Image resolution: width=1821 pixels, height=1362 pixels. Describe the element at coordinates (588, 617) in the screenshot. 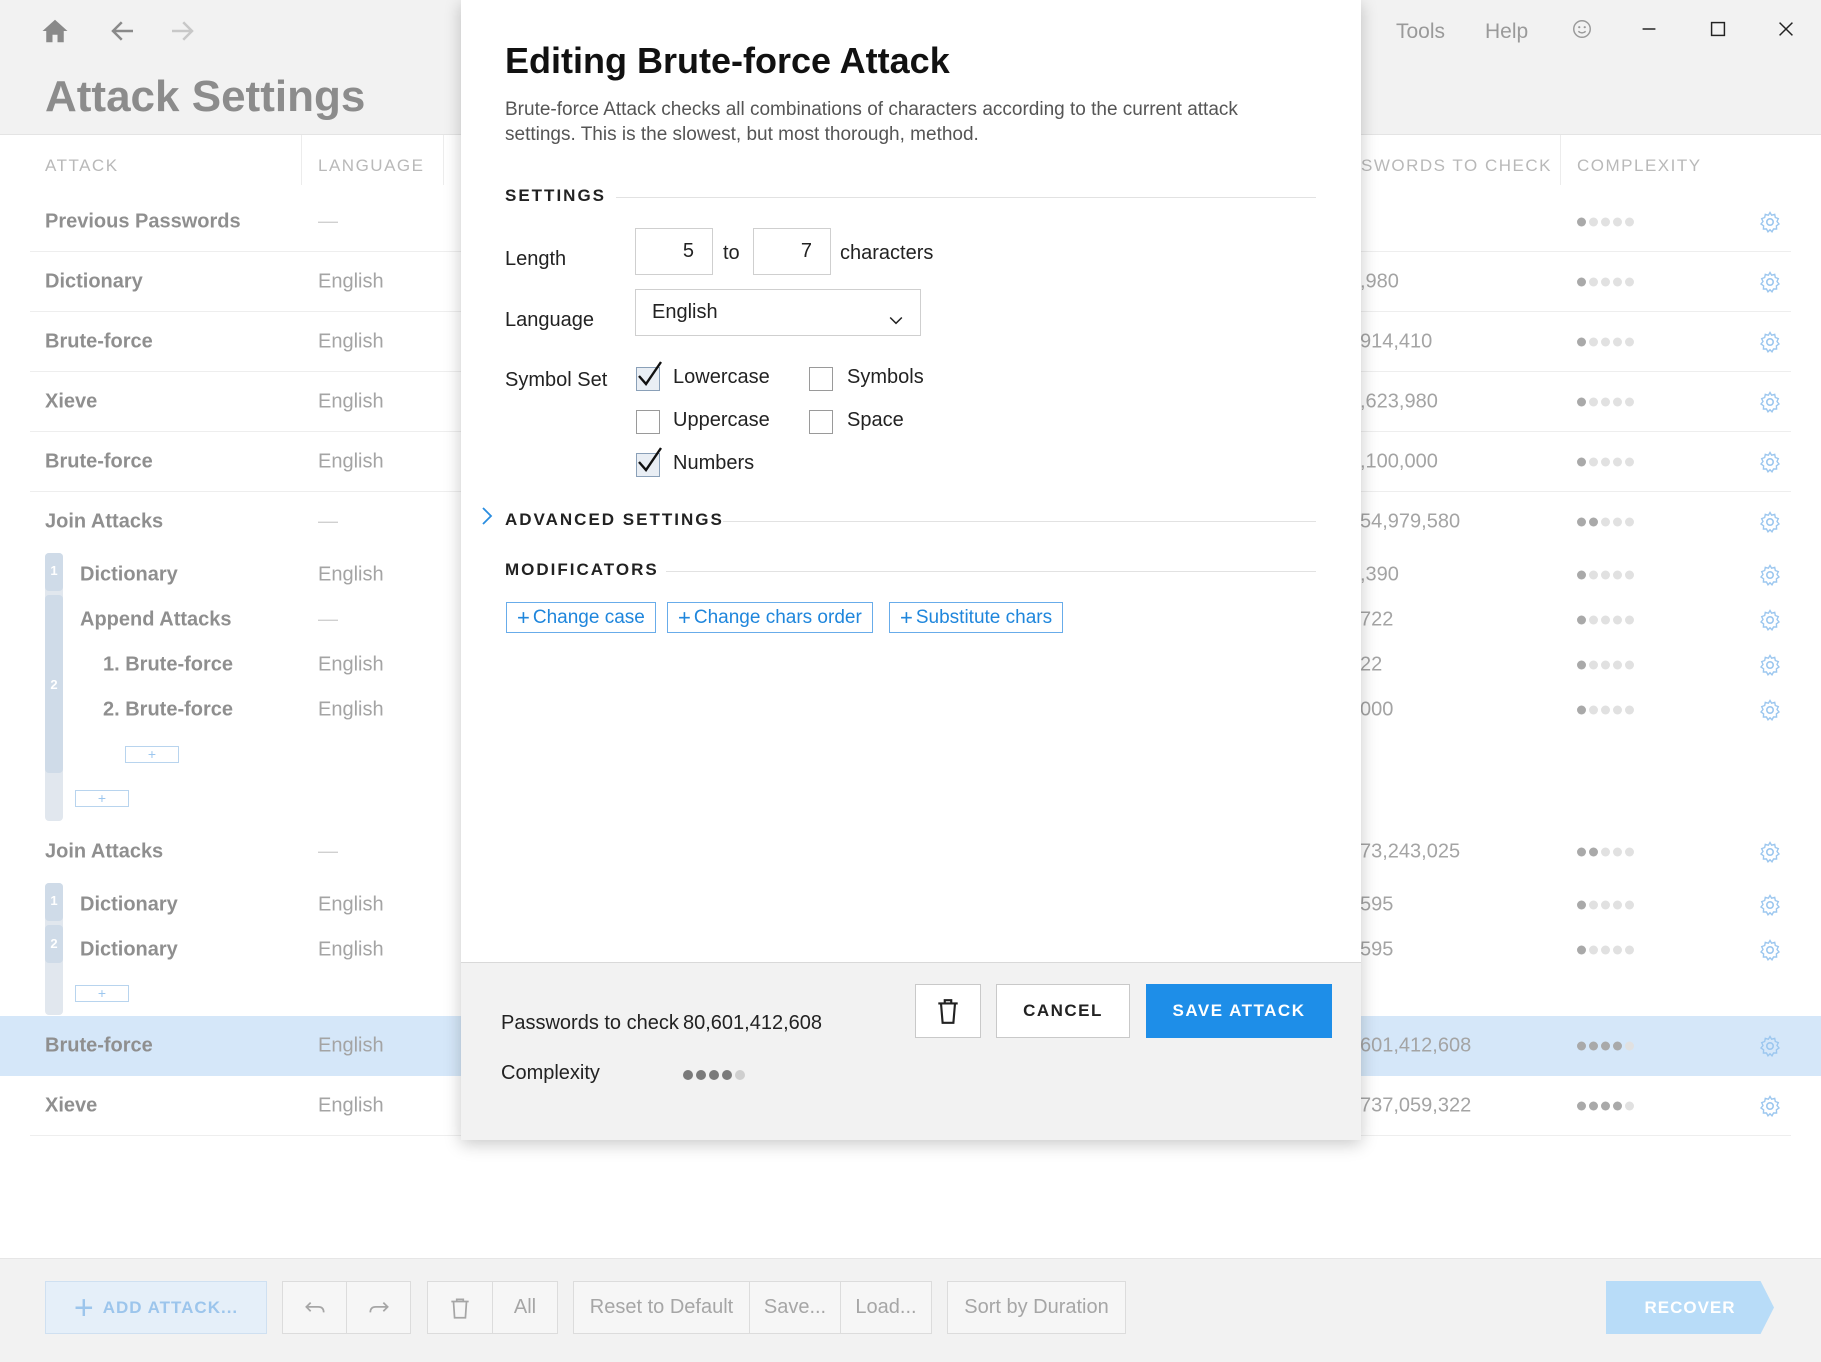

I see `change-case-label: Change case` at that location.